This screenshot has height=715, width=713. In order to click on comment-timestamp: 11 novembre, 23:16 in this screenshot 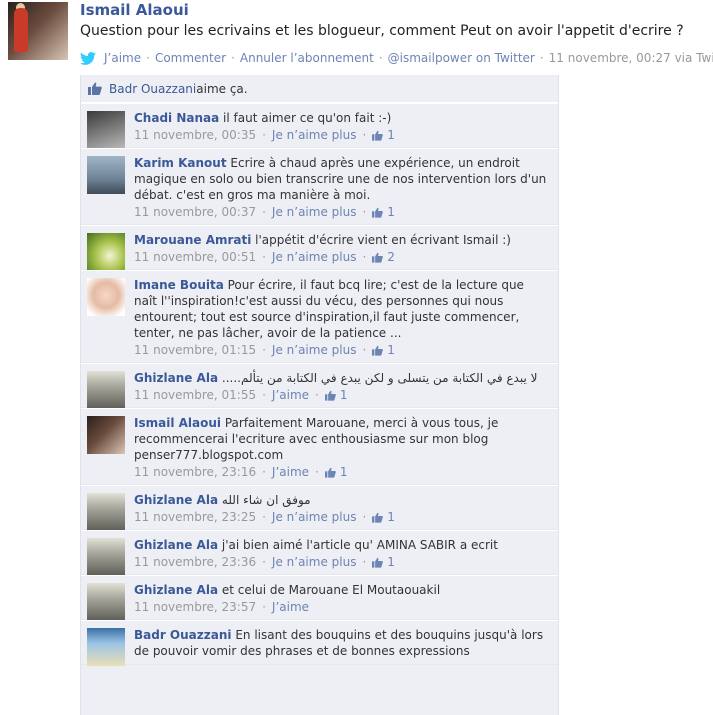, I will do `click(195, 472)`.